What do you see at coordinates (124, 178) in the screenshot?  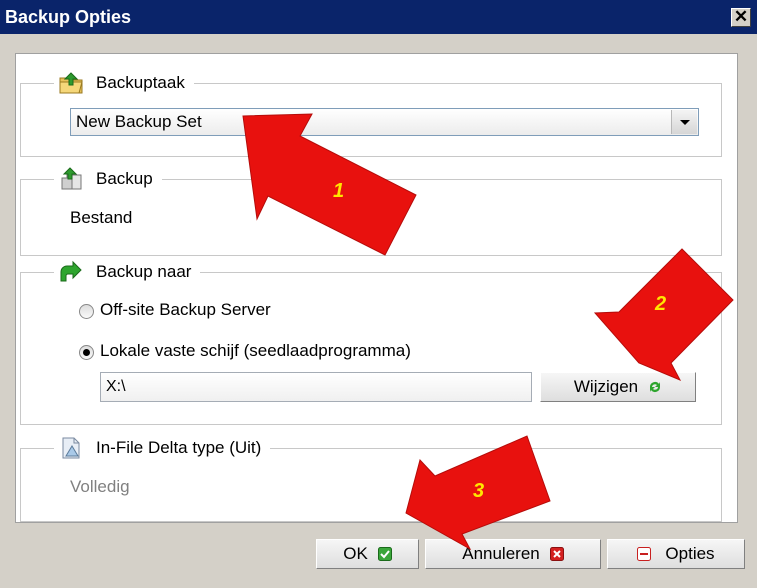 I see `backup-source-label: Backup` at bounding box center [124, 178].